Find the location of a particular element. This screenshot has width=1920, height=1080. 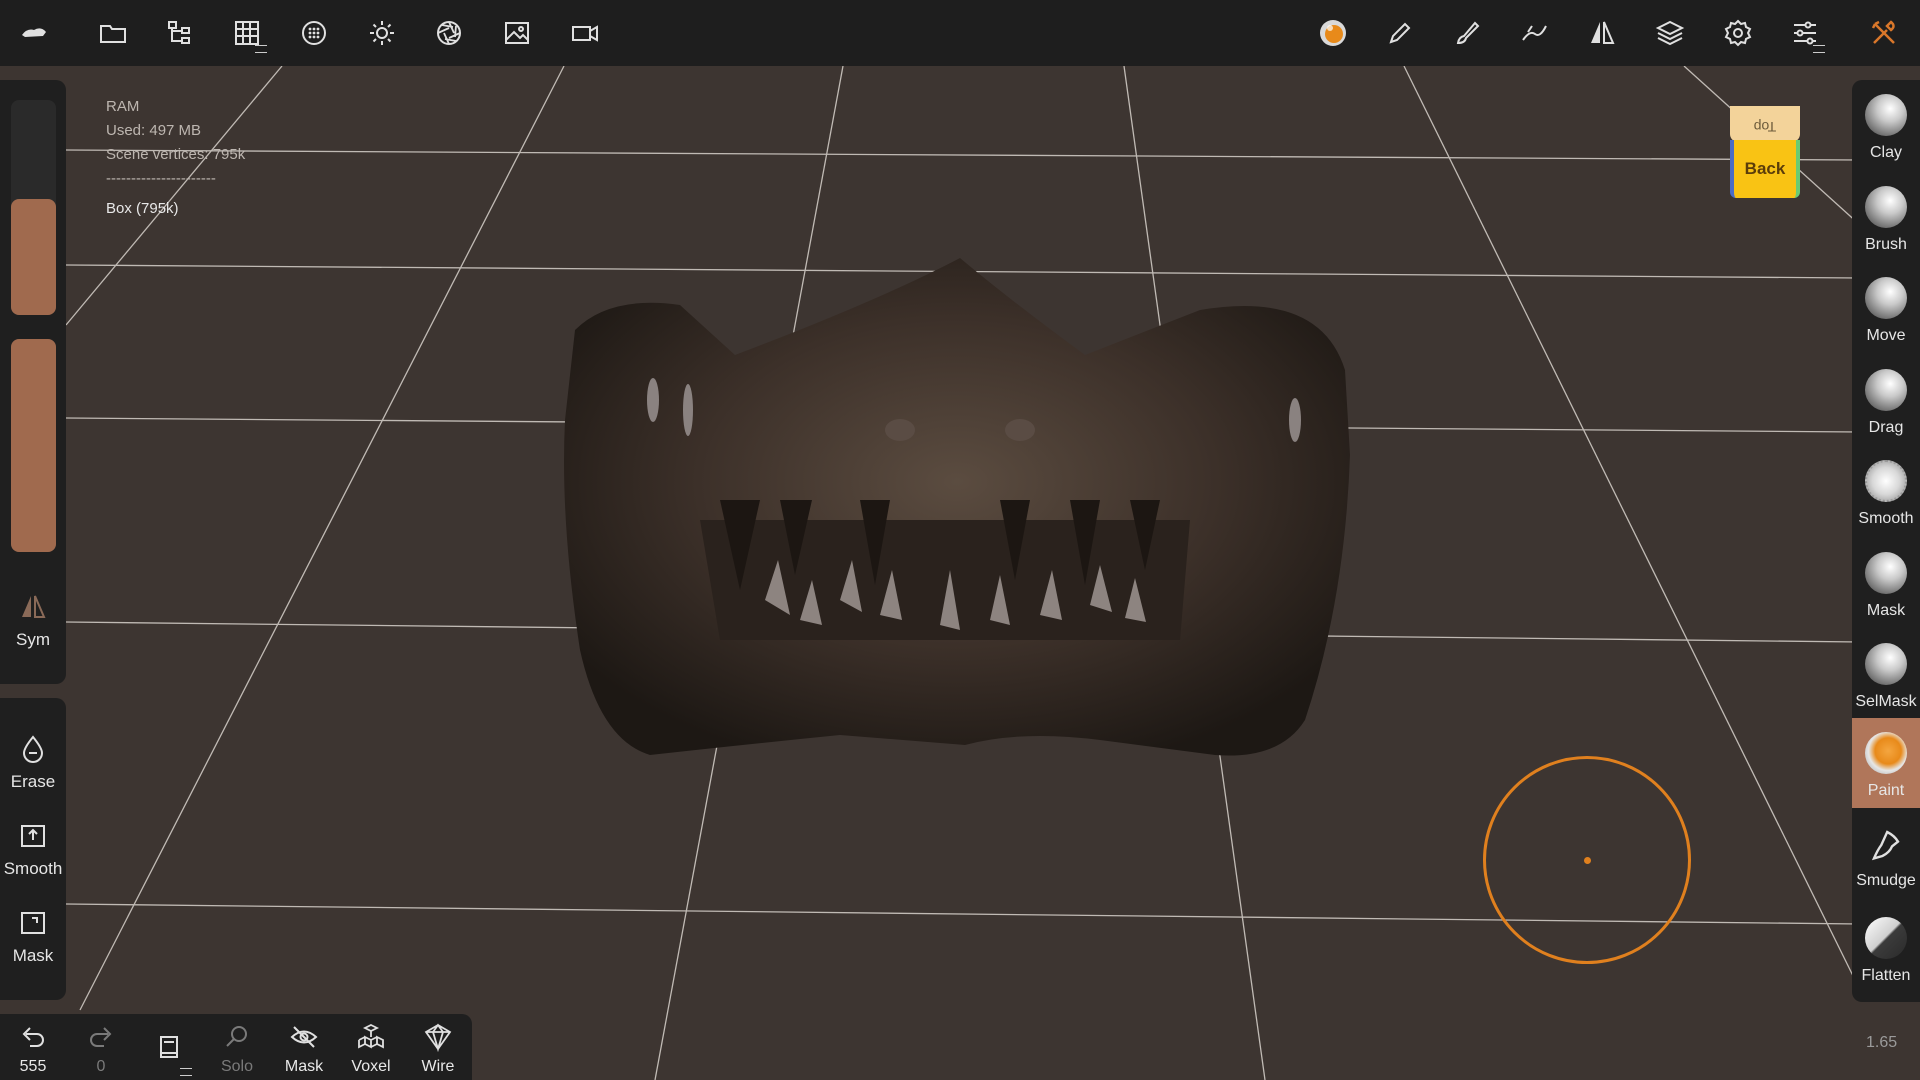

intensity-slider is located at coordinates (33, 445).